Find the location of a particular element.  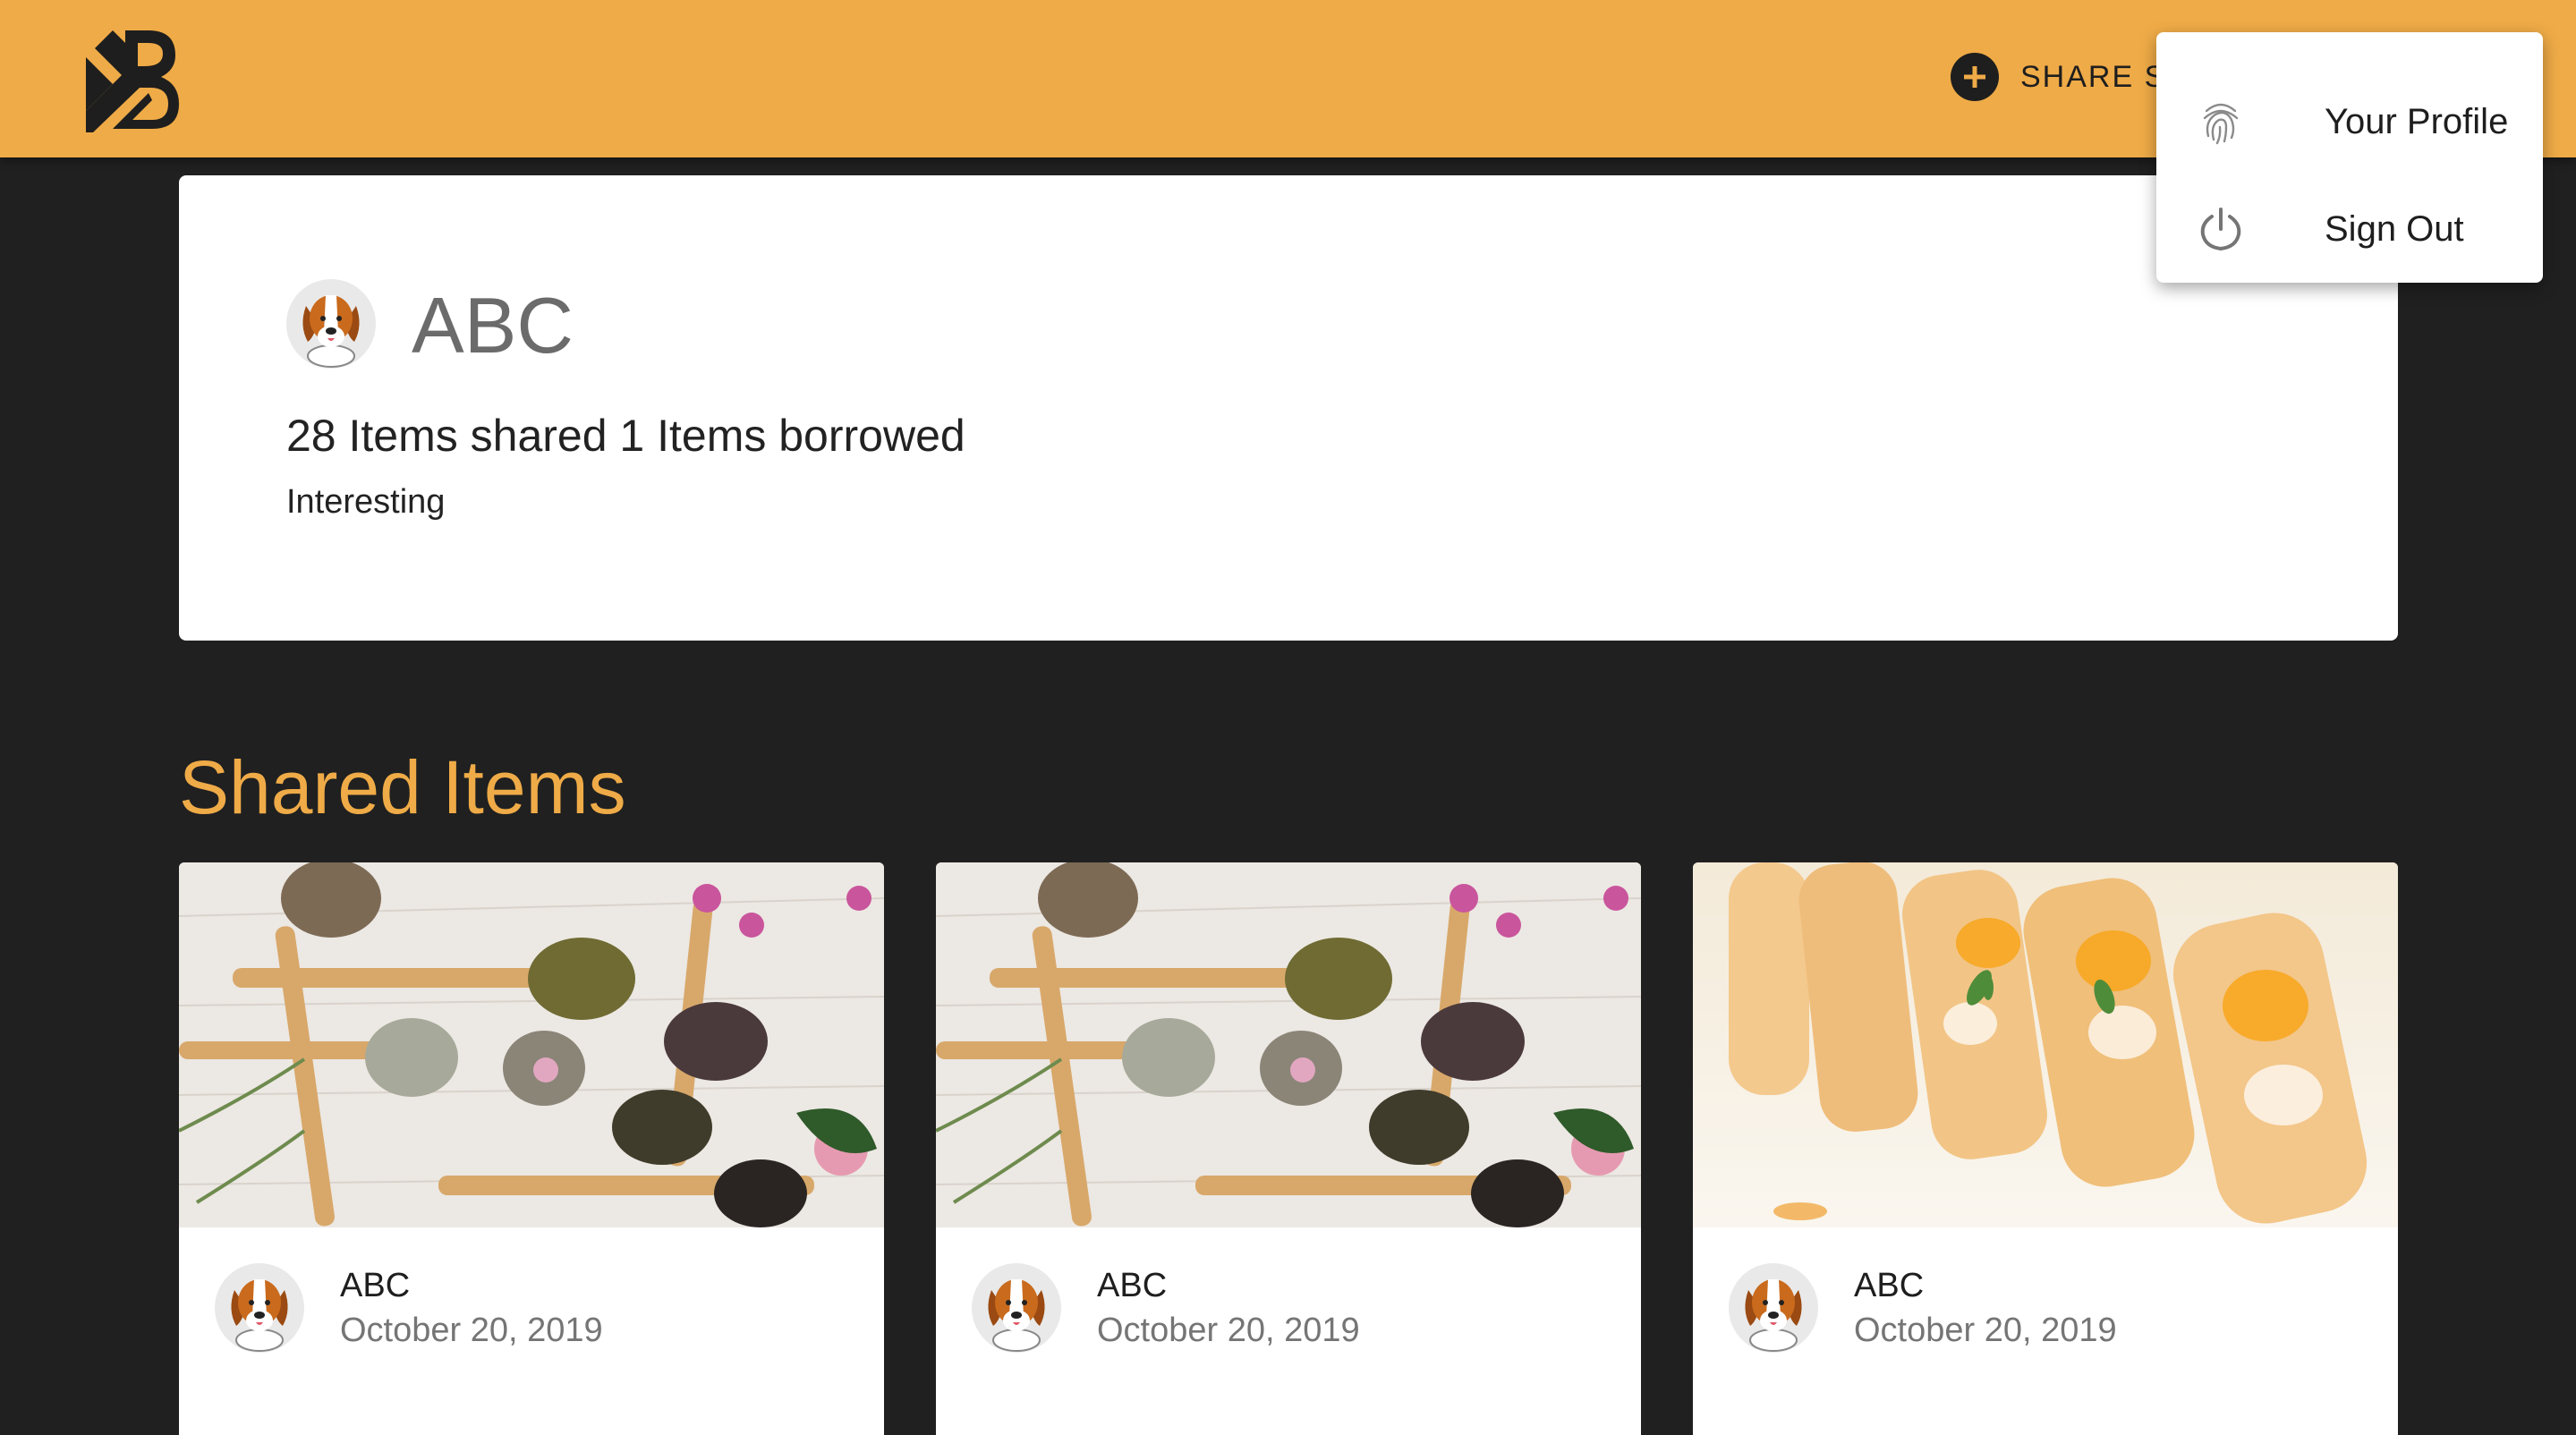

account-menu: Your Profile Sign Out is located at coordinates (2349, 157).